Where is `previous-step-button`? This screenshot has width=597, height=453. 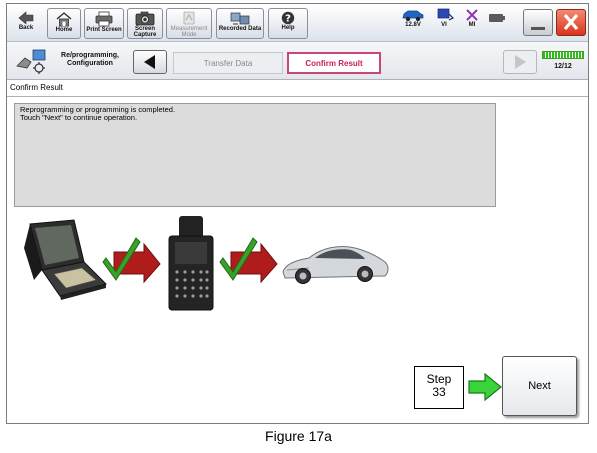
previous-step-button is located at coordinates (150, 62).